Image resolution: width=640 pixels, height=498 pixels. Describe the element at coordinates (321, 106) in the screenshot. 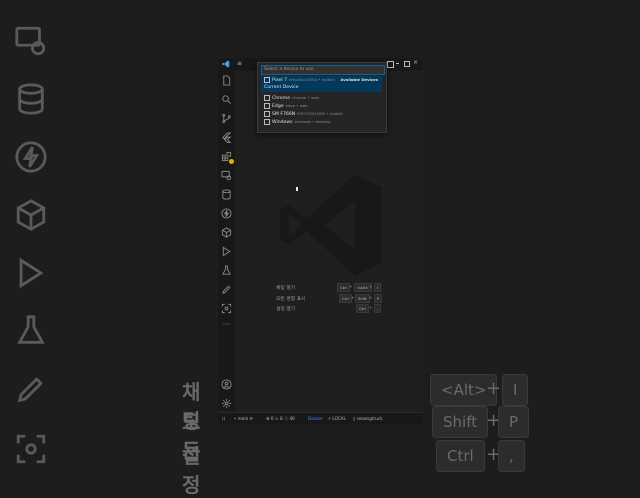

I see `device-item-edge: Edge edge • web` at that location.